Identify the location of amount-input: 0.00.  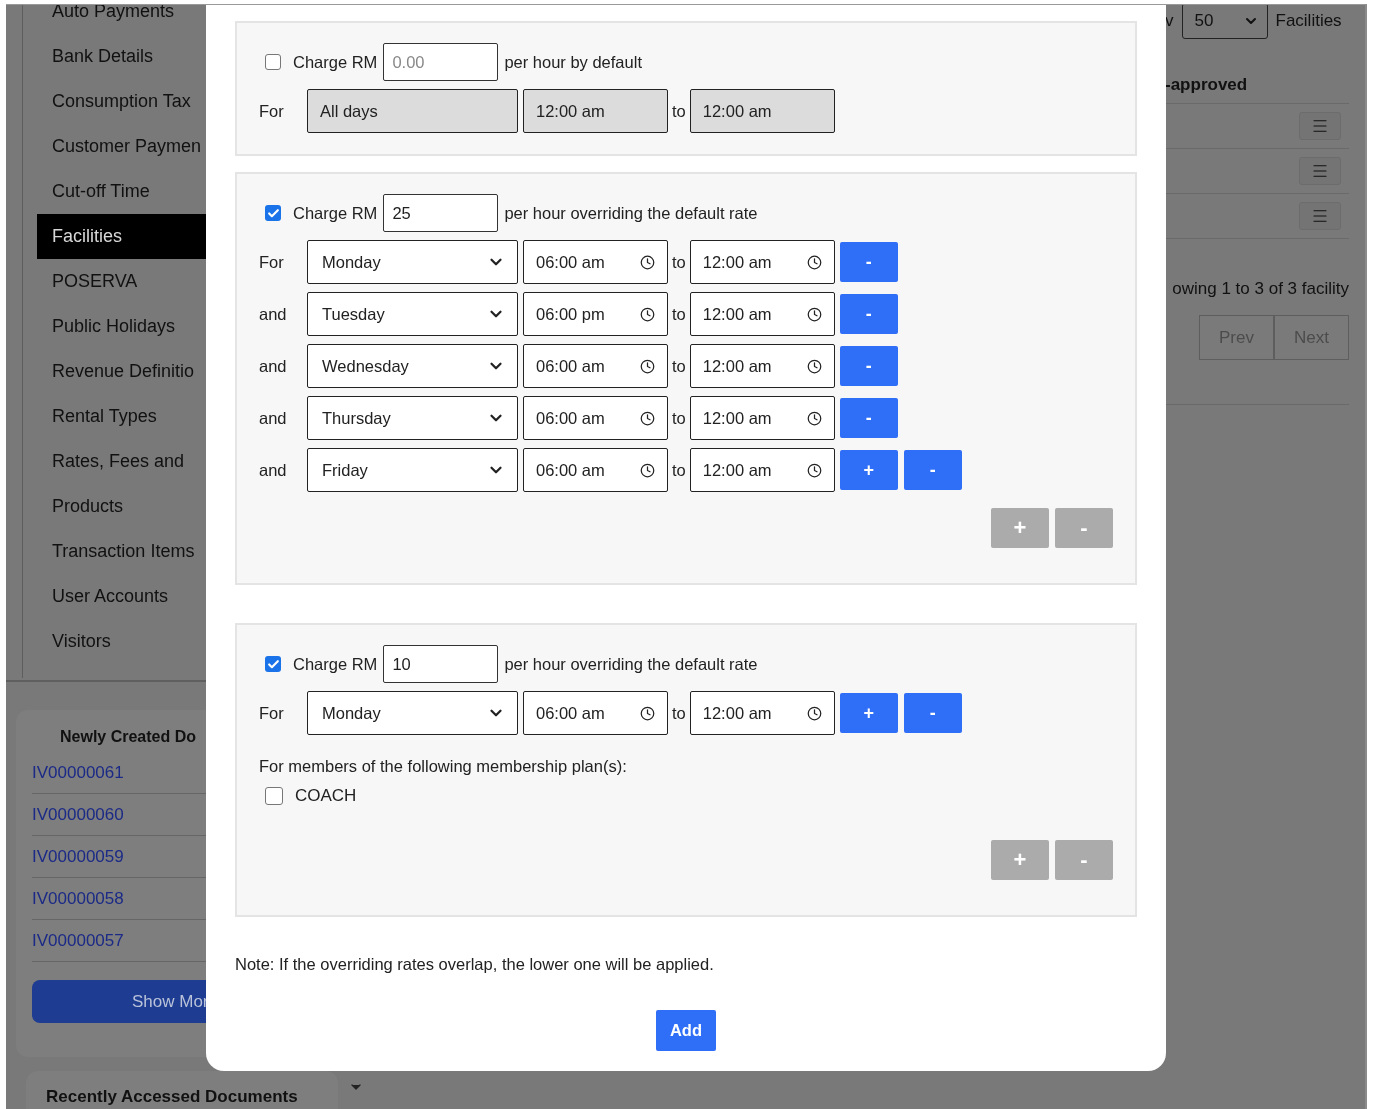
(441, 62).